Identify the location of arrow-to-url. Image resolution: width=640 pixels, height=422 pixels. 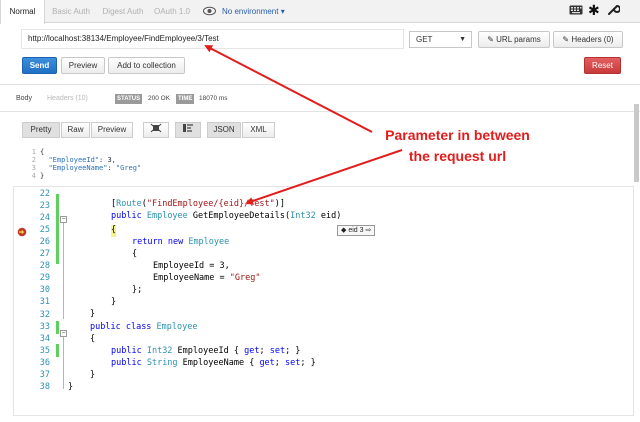
(288, 89).